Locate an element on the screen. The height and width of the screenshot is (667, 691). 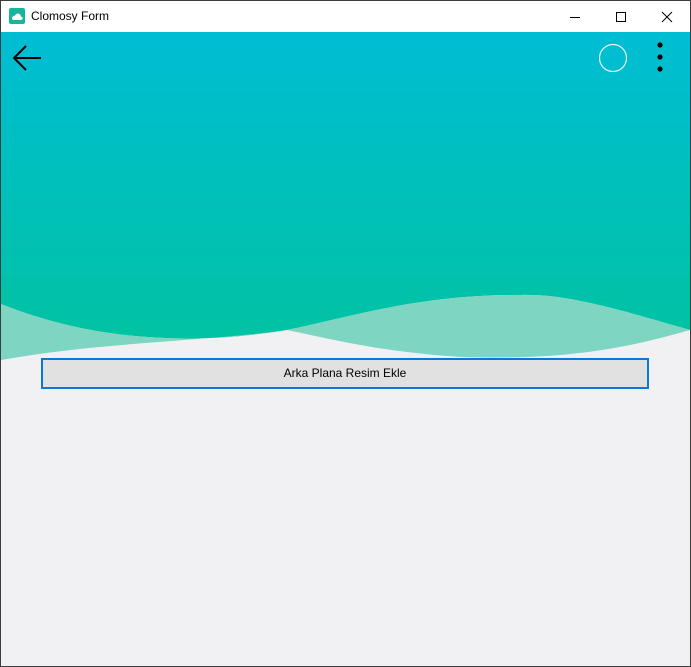
title-bar: Clomosy Form is located at coordinates (345, 16).